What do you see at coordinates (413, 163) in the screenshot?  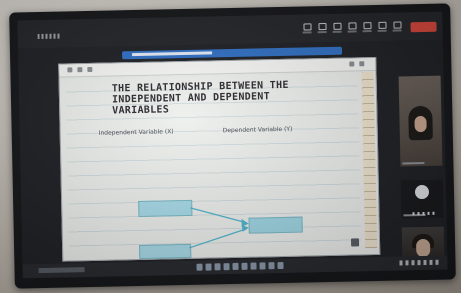 I see `participant-name` at bounding box center [413, 163].